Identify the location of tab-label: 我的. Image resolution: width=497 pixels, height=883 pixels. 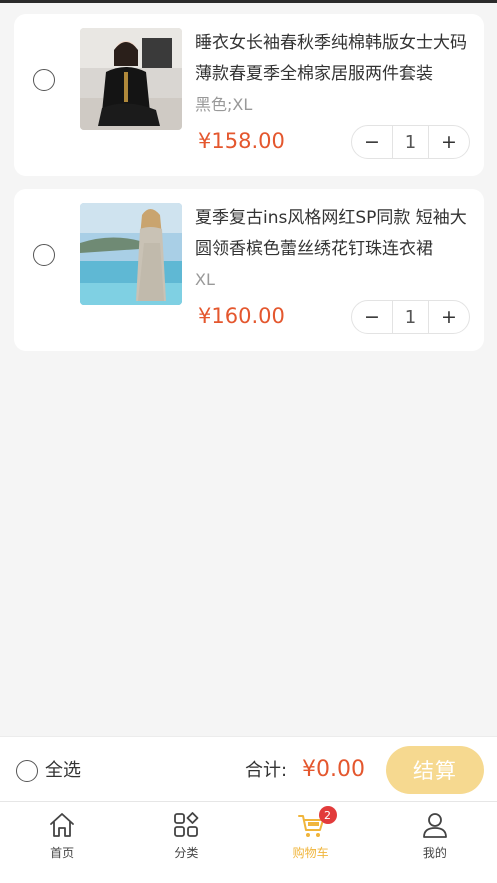
(434, 853).